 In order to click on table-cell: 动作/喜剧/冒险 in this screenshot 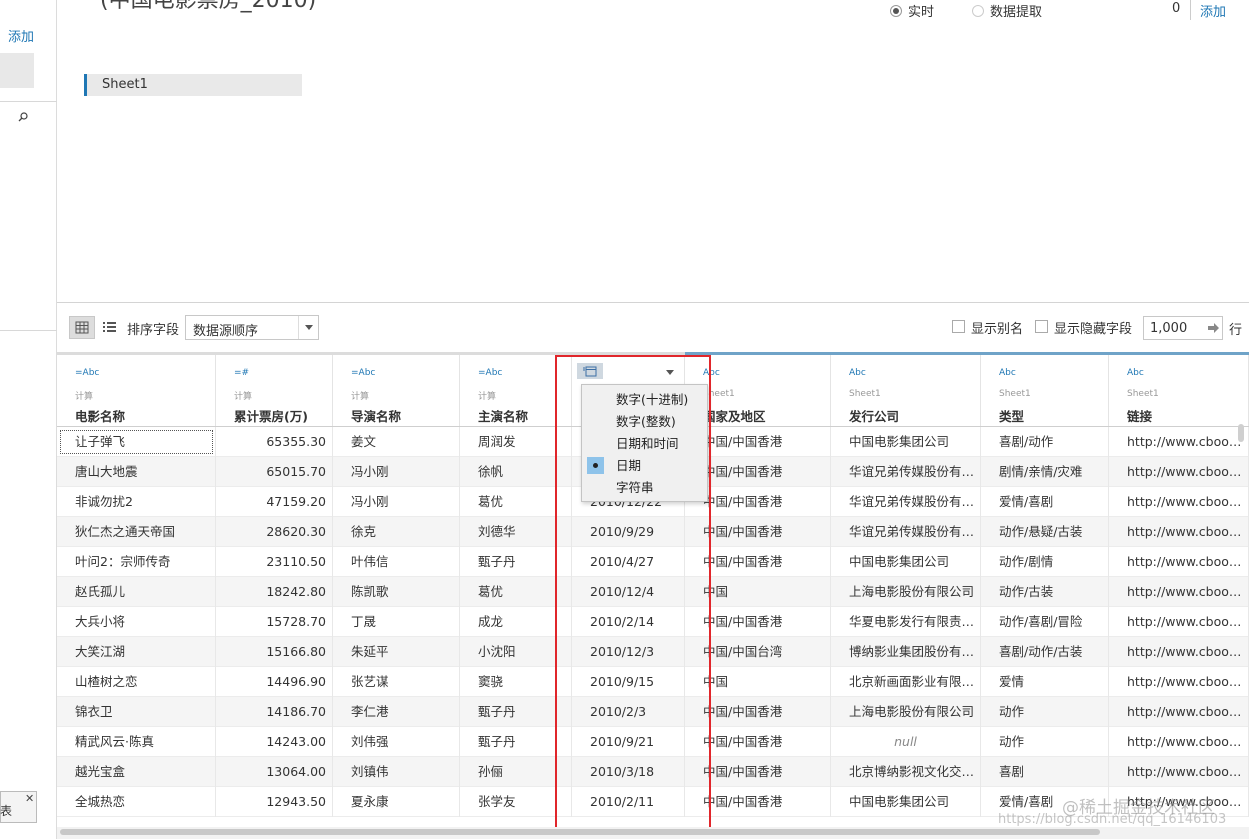, I will do `click(1045, 622)`.